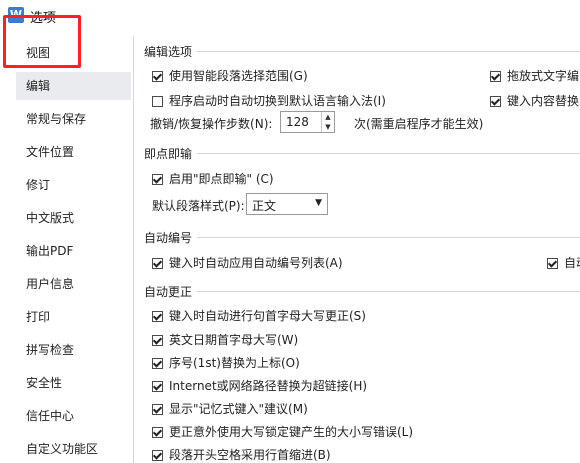 The width and height of the screenshot is (580, 463). What do you see at coordinates (157, 340) in the screenshot?
I see `english-date-checkbox` at bounding box center [157, 340].